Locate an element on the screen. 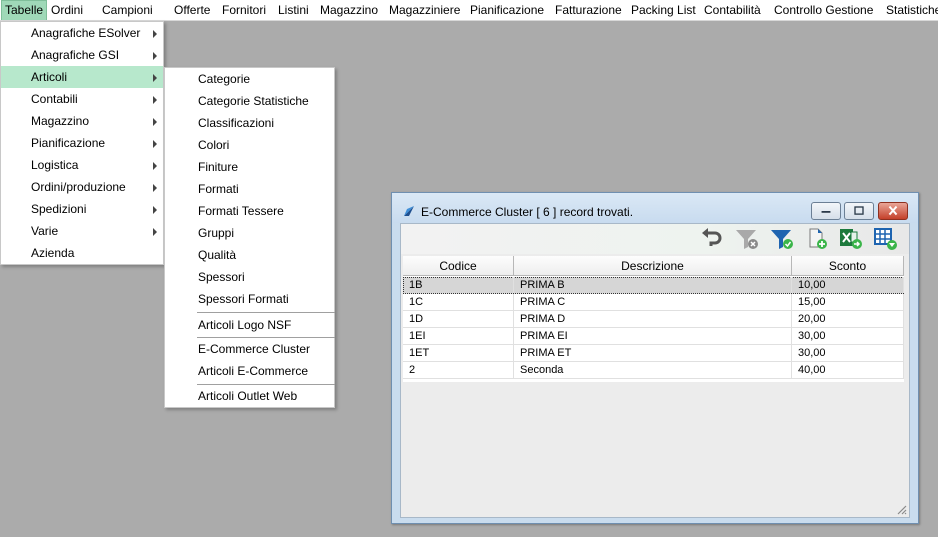  menu-magazzino: Magazzino is located at coordinates (349, 10).